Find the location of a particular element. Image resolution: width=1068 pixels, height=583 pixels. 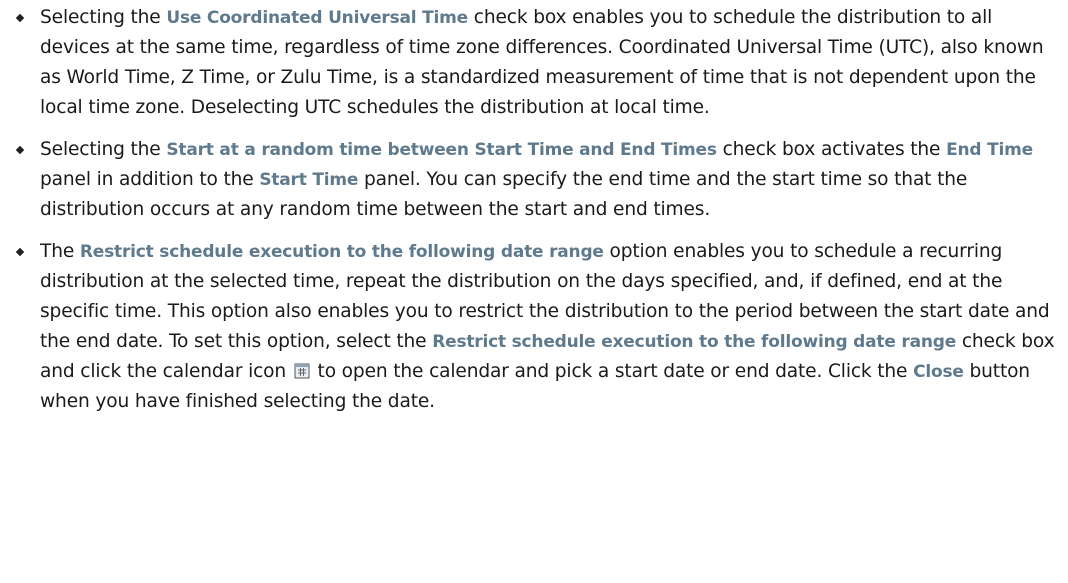

text: panel in addition to the is located at coordinates (150, 179).